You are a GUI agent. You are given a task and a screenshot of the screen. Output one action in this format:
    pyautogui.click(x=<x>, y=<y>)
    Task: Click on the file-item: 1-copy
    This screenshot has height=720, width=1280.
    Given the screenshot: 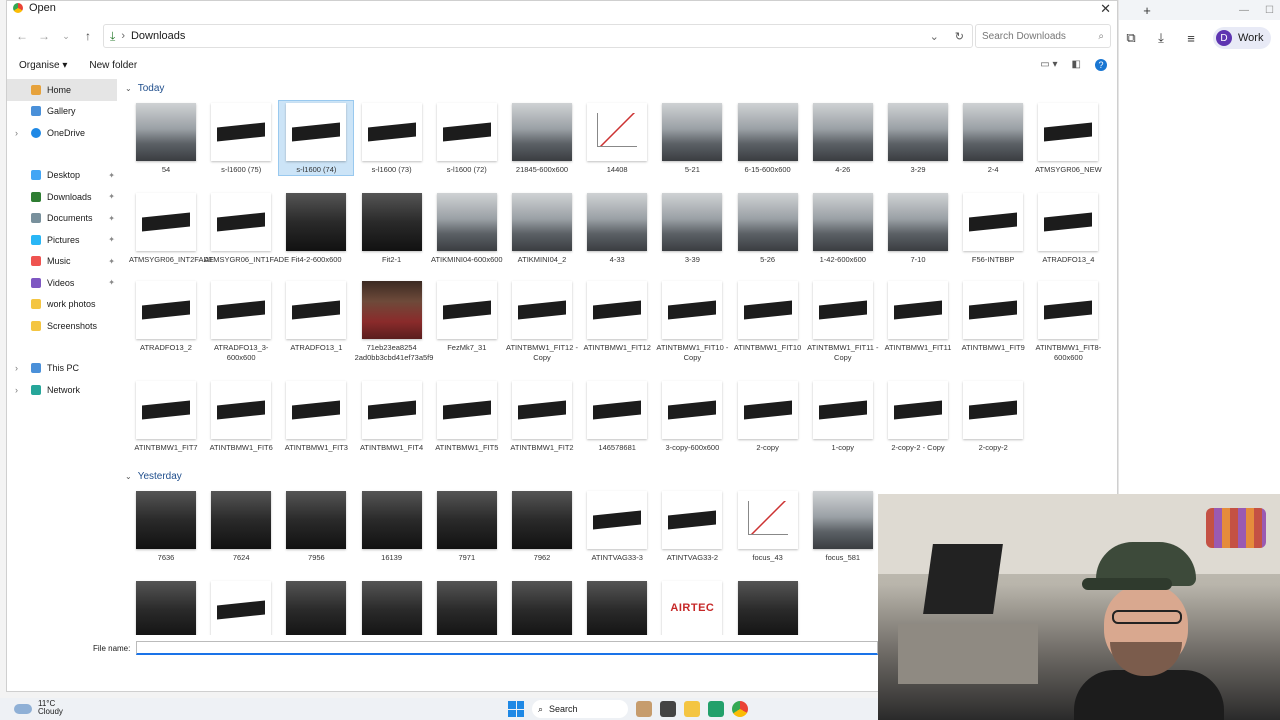 What is the action you would take?
    pyautogui.click(x=843, y=416)
    